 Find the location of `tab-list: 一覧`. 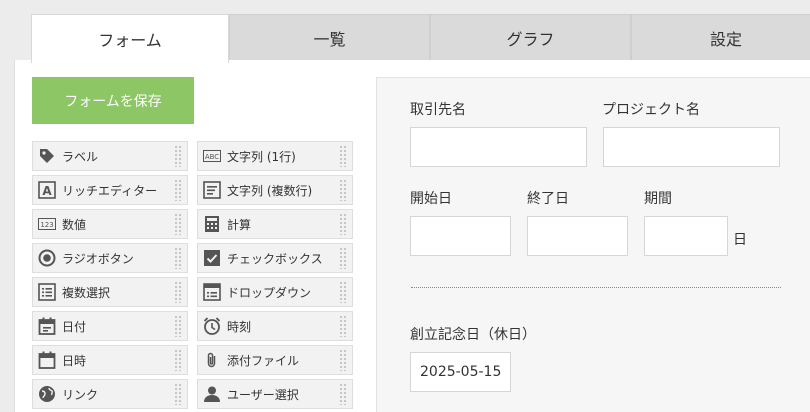

tab-list: 一覧 is located at coordinates (329, 37).